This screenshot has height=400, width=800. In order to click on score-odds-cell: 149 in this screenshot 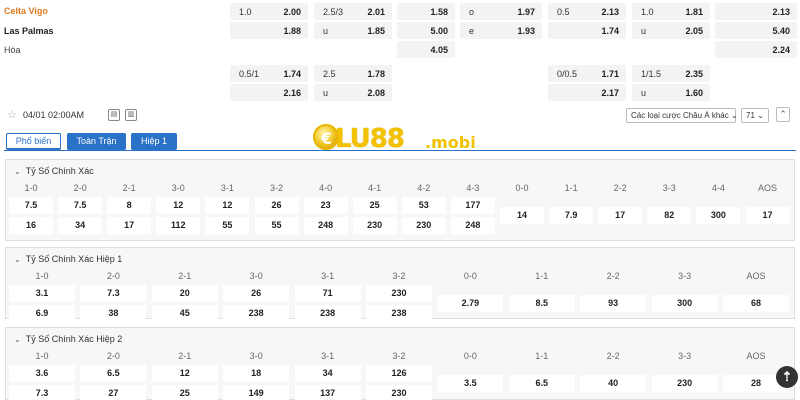, I will do `click(256, 392)`.